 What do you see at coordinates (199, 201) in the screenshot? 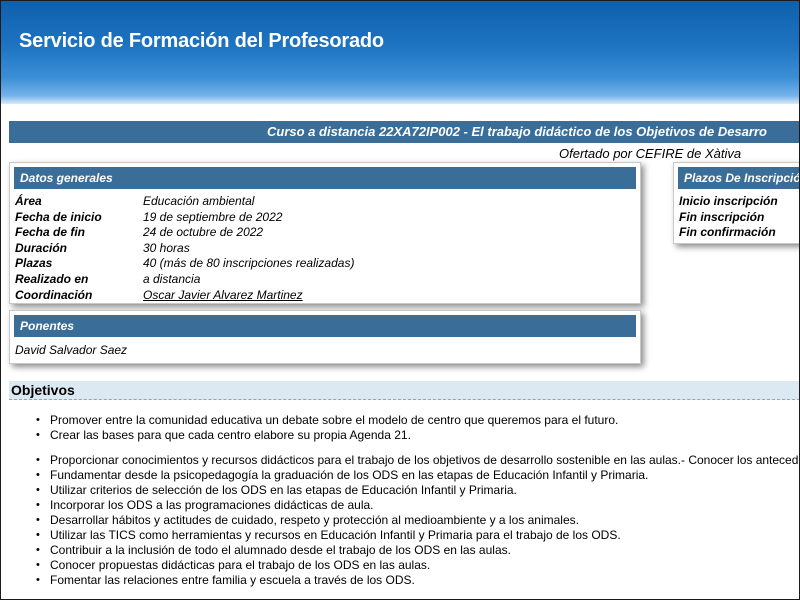
I see `value-area: Educación ambiental` at bounding box center [199, 201].